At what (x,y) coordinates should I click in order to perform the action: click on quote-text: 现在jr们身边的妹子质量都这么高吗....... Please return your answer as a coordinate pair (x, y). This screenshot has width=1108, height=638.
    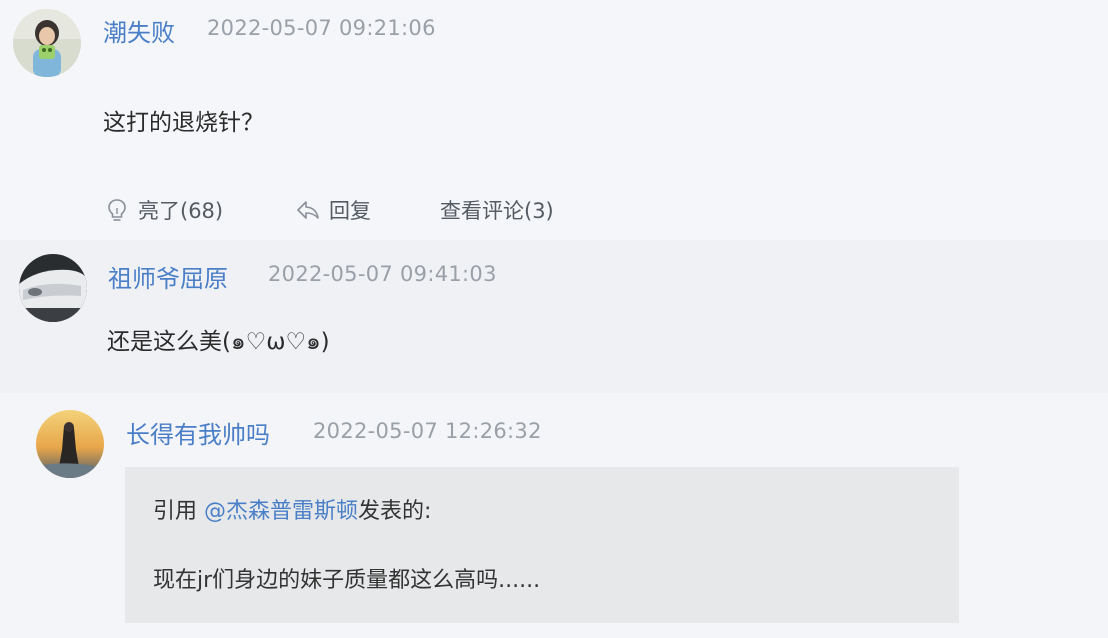
    Looking at the image, I should click on (347, 580).